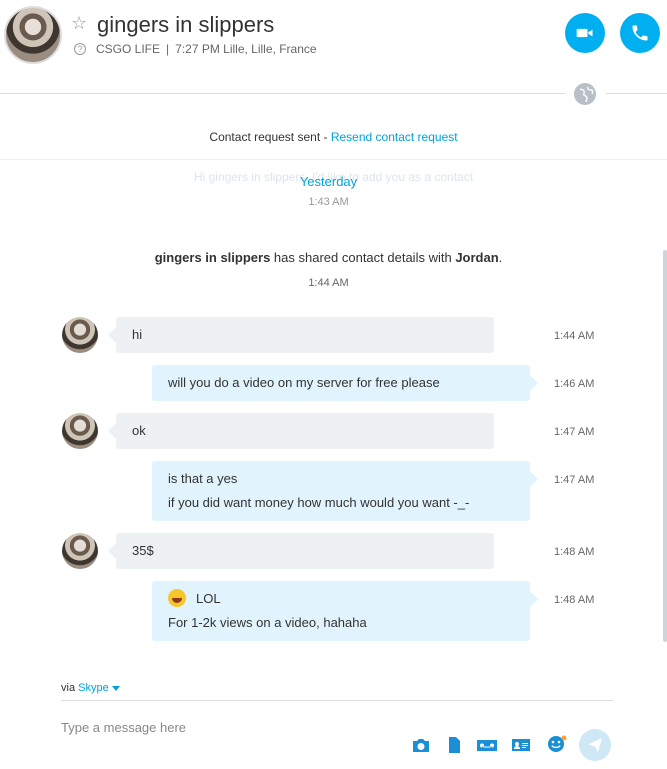 Image resolution: width=667 pixels, height=769 pixels. I want to click on contact-name: gingers in slippers, so click(185, 25).